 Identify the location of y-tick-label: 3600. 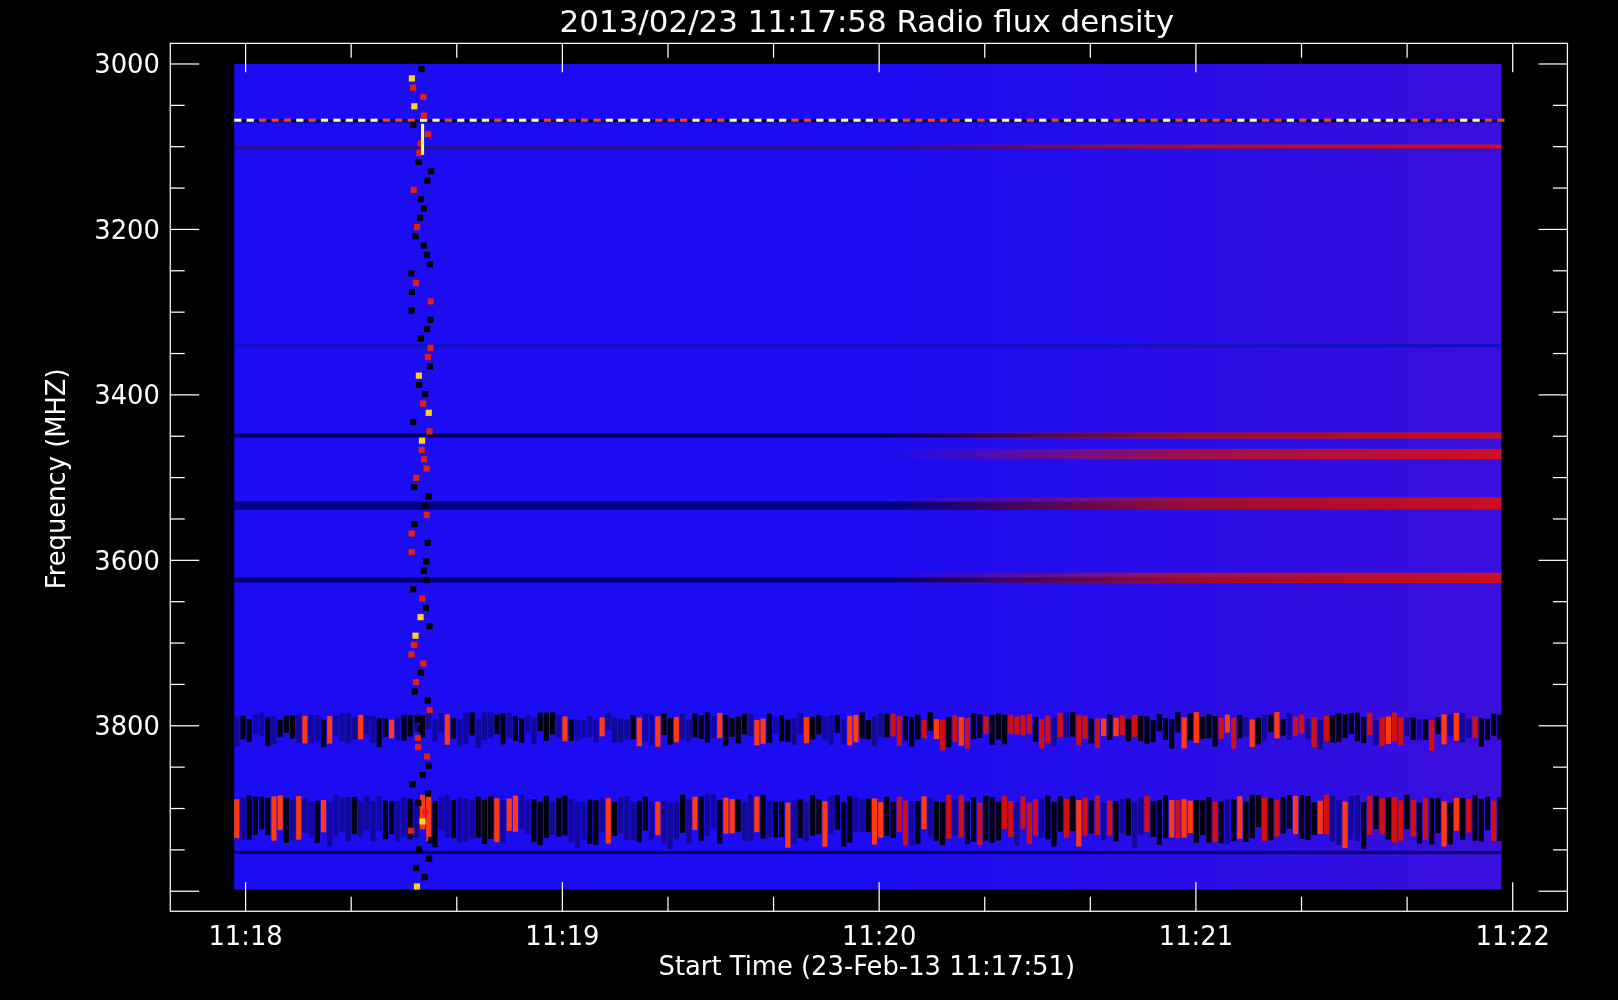
(127, 560).